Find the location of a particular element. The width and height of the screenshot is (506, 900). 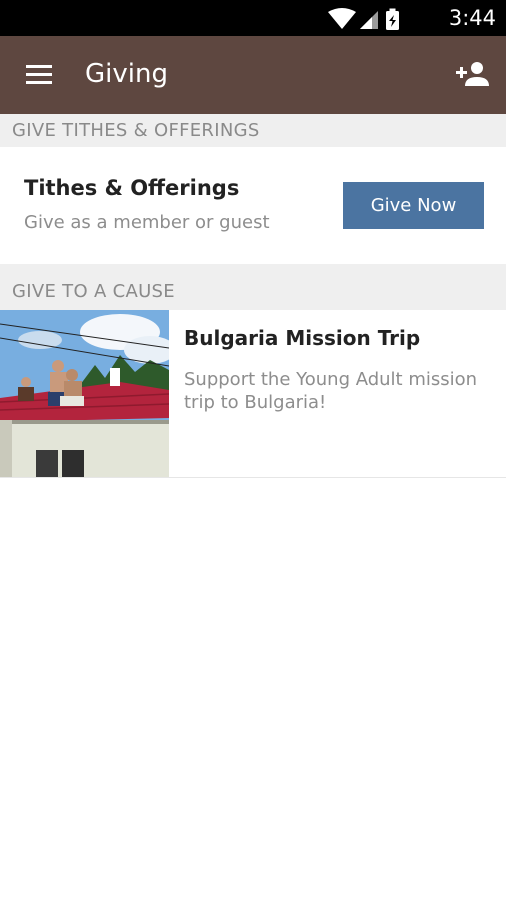

add-user-icon is located at coordinates (473, 75).